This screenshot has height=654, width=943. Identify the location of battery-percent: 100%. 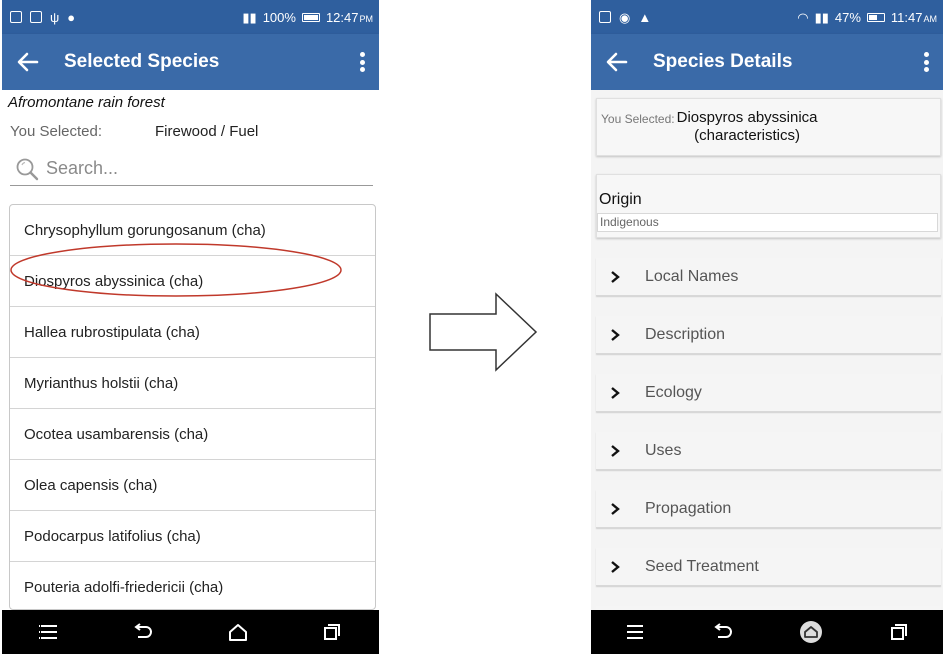
(279, 17).